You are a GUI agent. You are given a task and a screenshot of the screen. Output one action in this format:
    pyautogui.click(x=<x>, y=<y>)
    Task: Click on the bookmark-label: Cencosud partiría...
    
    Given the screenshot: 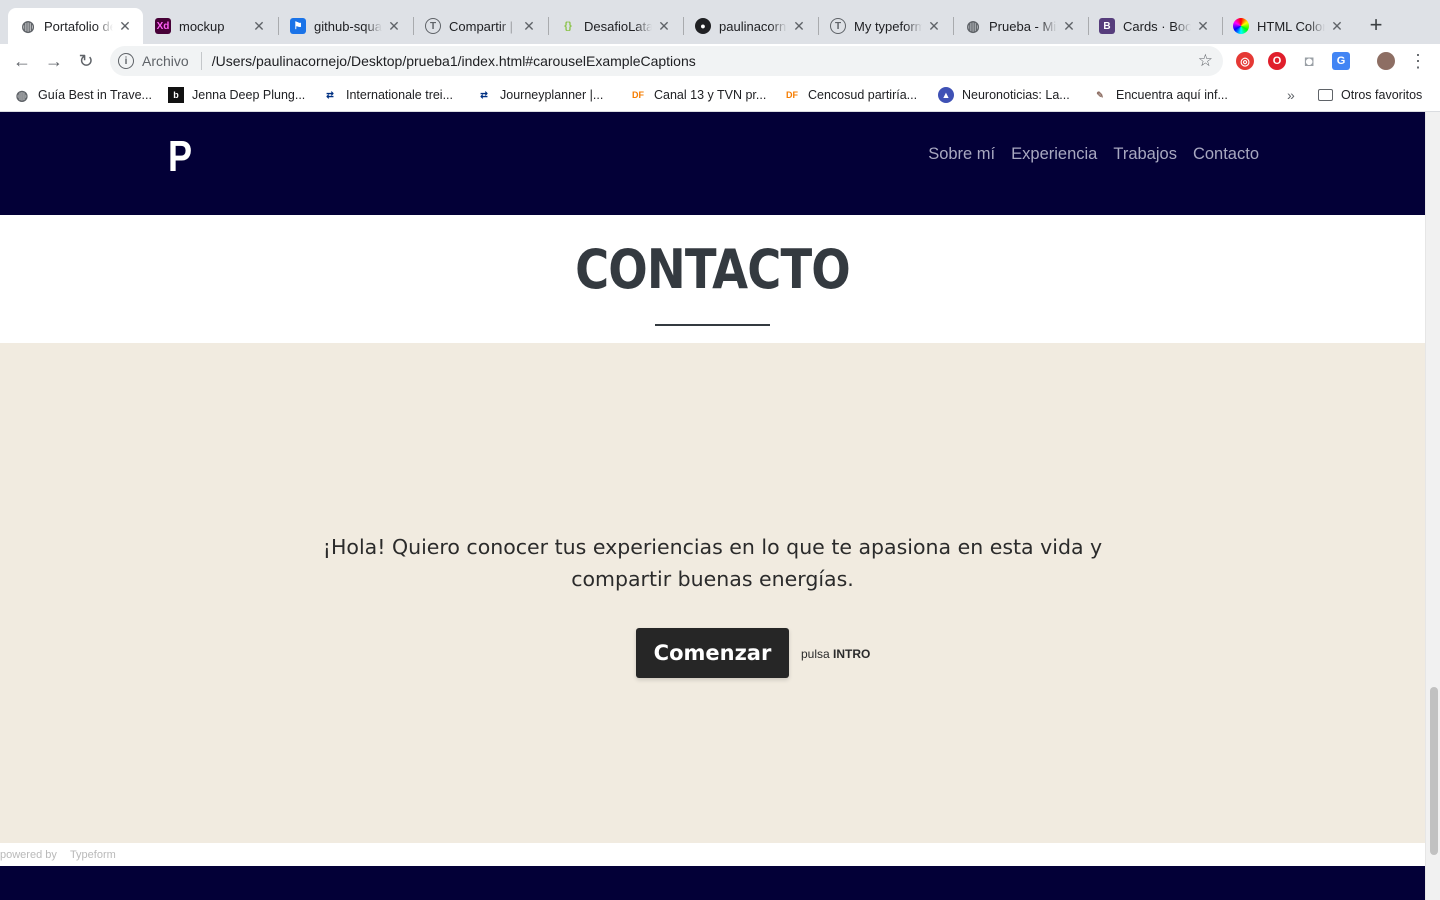 What is the action you would take?
    pyautogui.click(x=863, y=95)
    